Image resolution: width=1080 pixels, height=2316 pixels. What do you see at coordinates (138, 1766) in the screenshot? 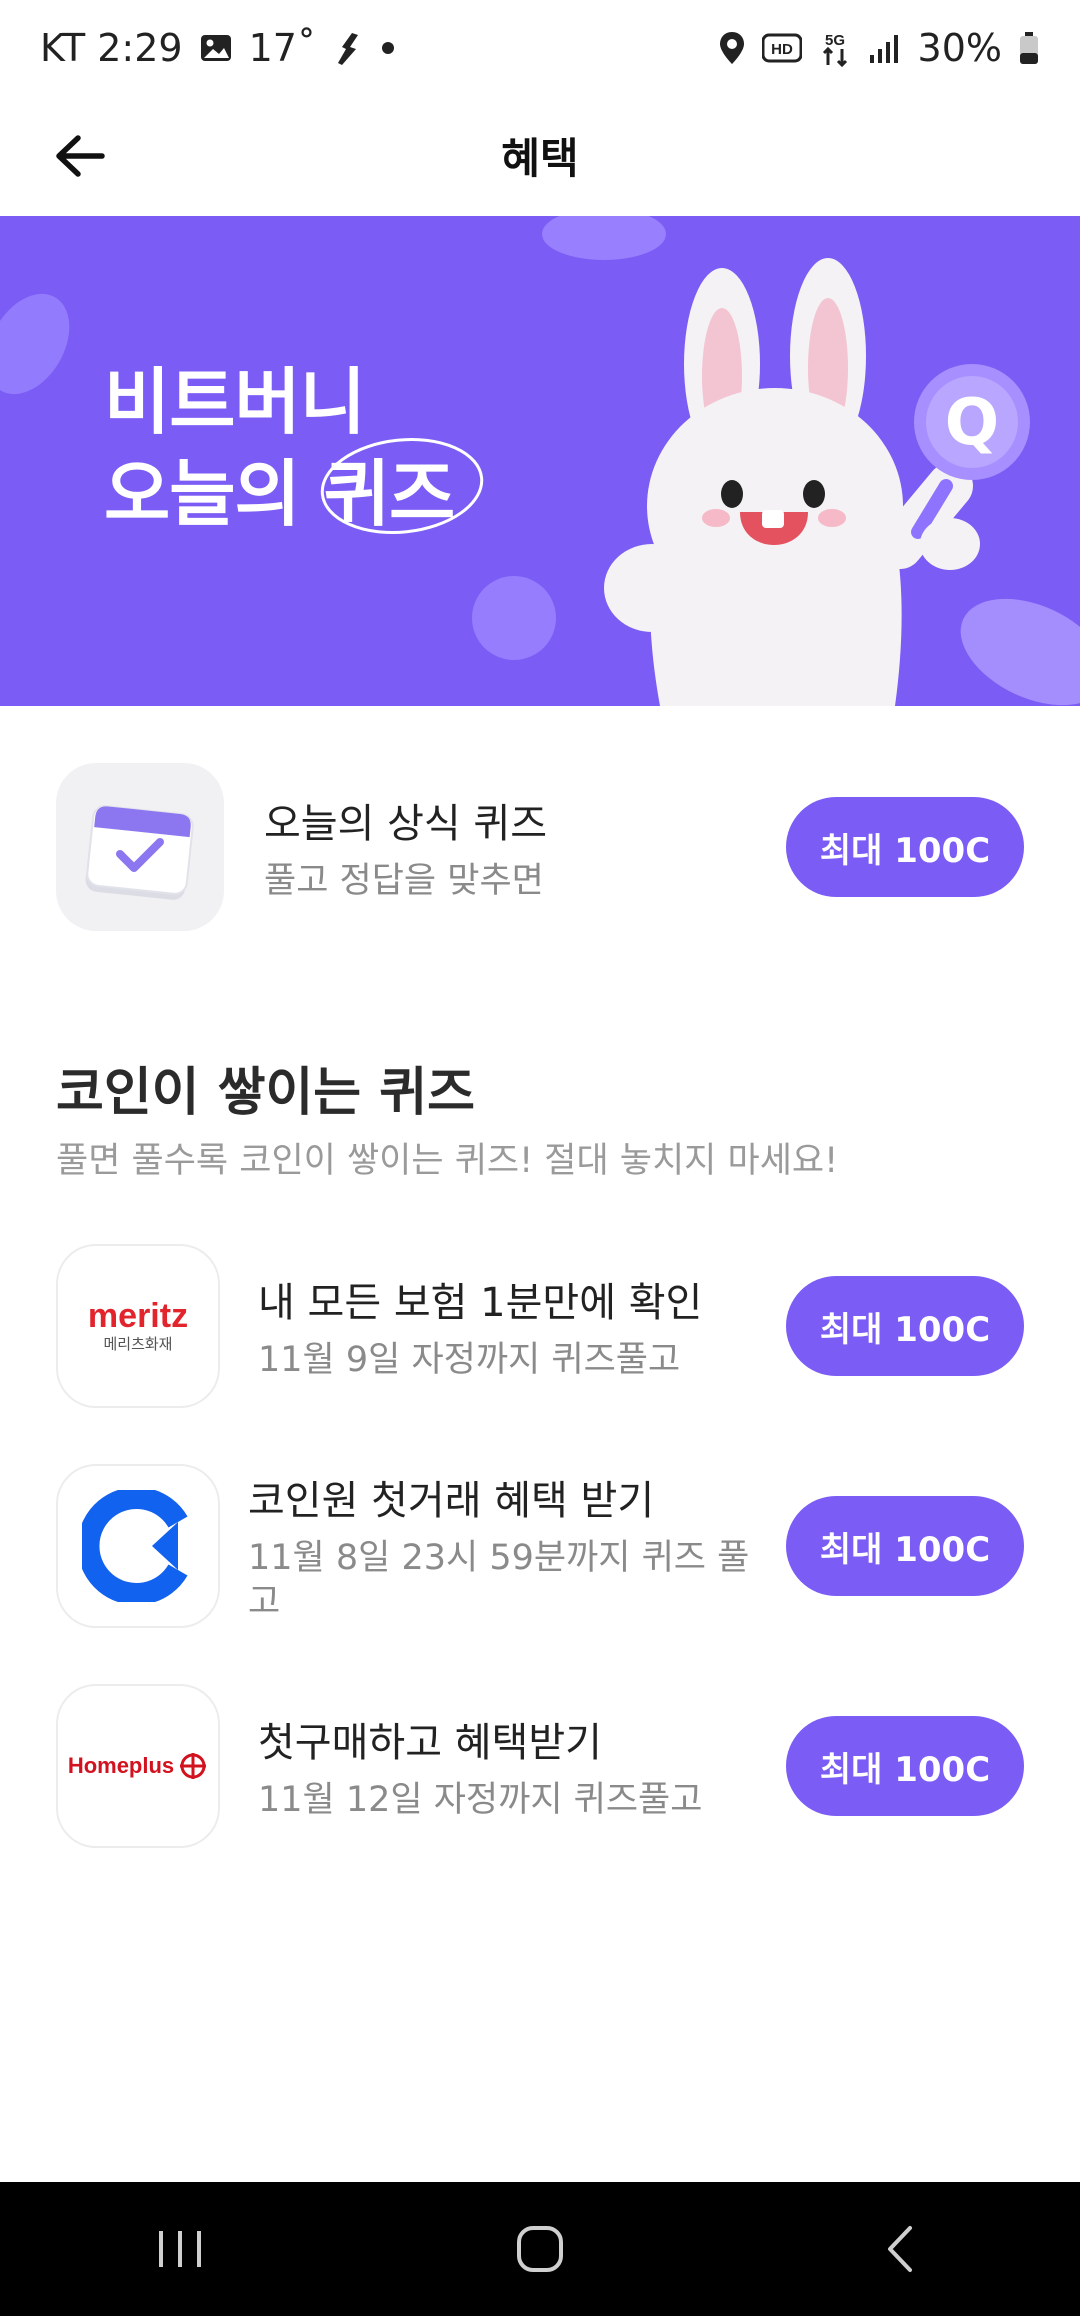
I see `homeplus-logo: Homeplus` at bounding box center [138, 1766].